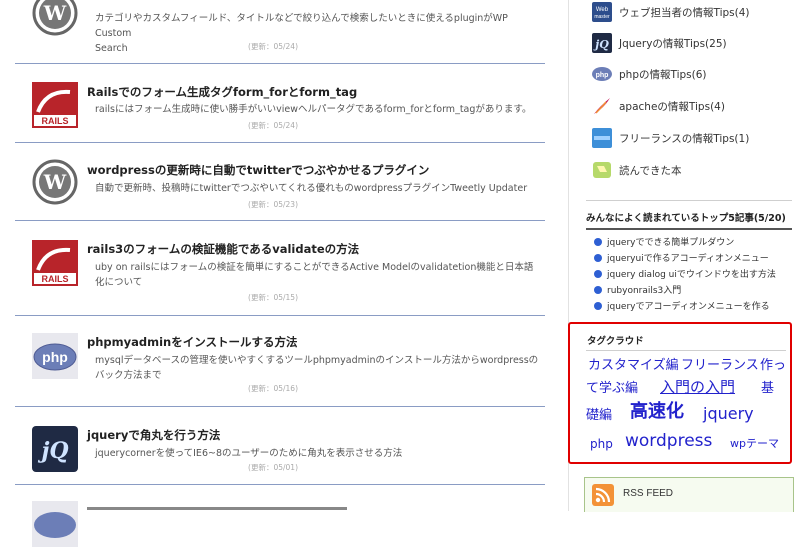 The width and height of the screenshot is (800, 547). Describe the element at coordinates (637, 289) in the screenshot. I see `ranking-item: rubyonrails3入門` at that location.